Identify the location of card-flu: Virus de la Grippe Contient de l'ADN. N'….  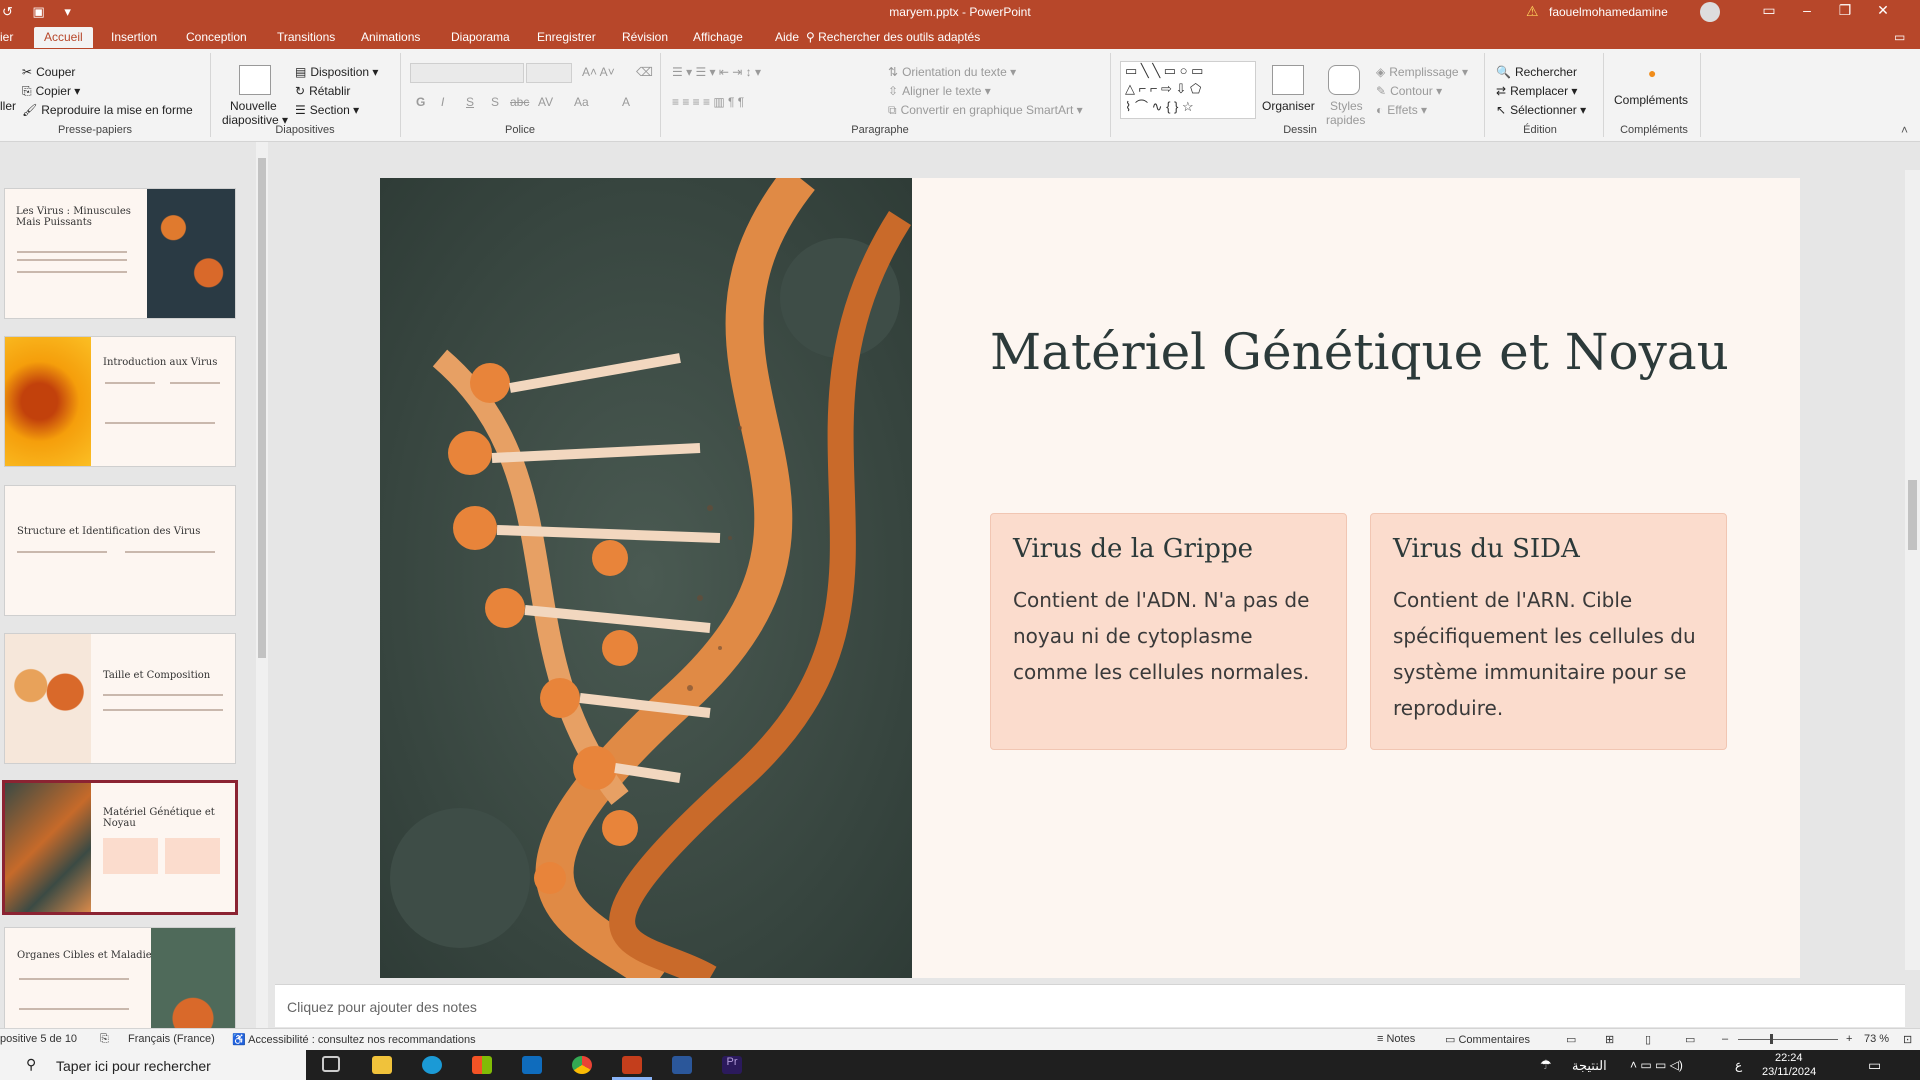
(1168, 631).